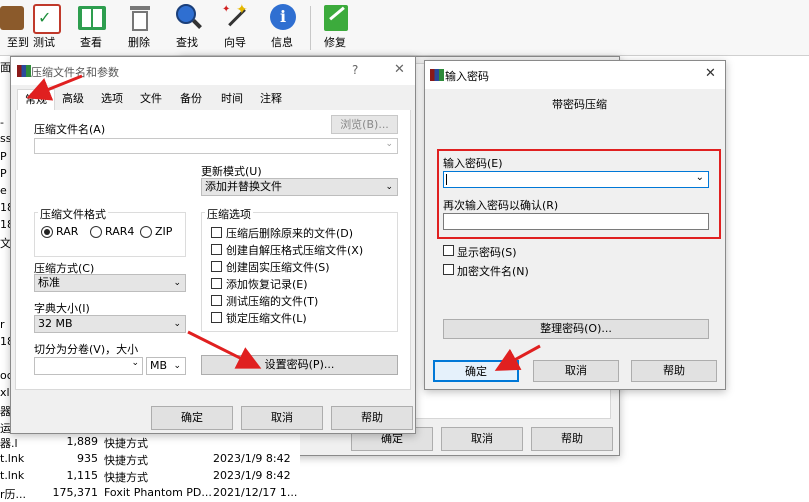  I want to click on arrow-to-ok, so click(517, 357).